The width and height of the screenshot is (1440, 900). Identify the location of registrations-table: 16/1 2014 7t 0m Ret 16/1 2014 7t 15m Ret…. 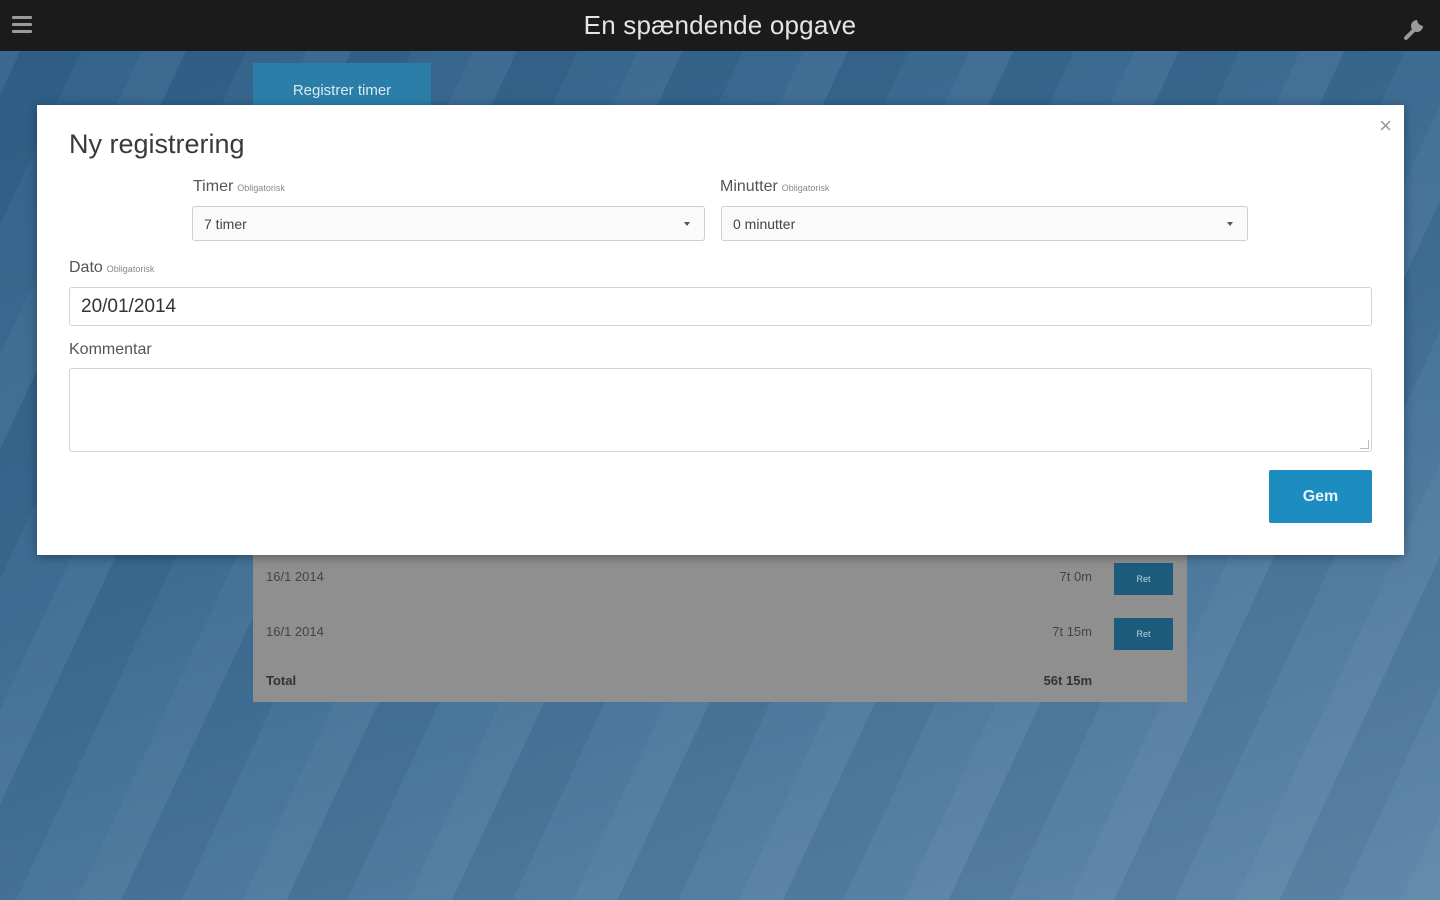
(720, 628).